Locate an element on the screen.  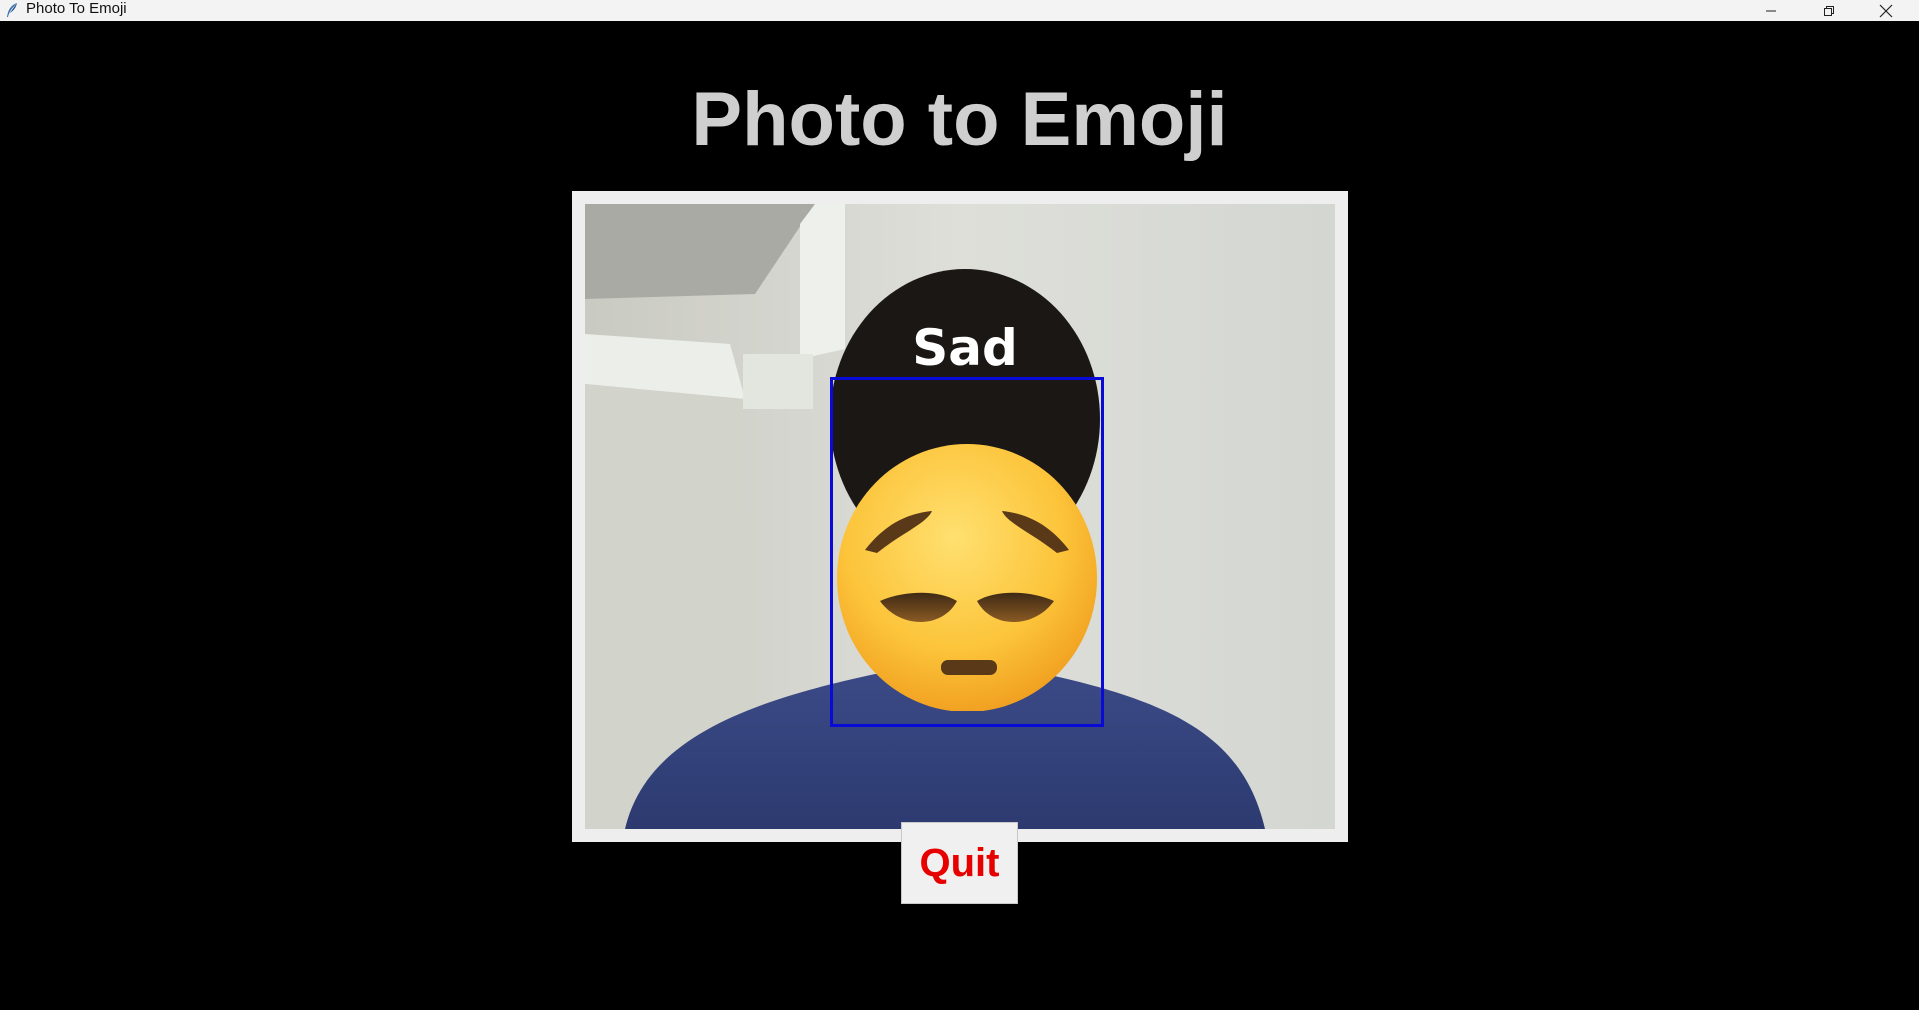
feather-icon is located at coordinates (12, 10).